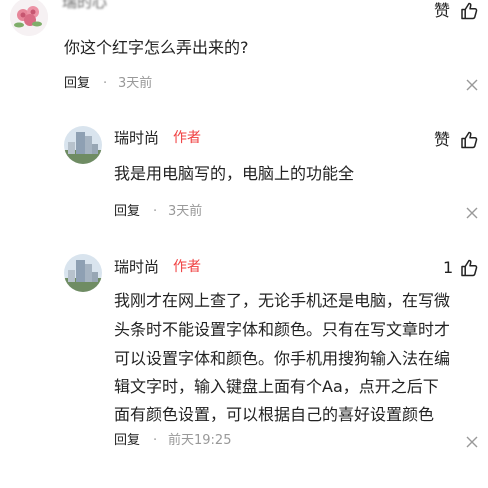  I want to click on comment-author-name: 瑞的心, so click(84, 6).